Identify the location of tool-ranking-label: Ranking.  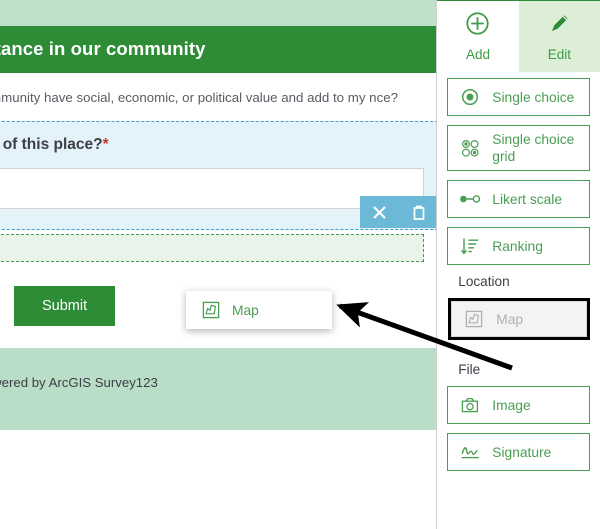
(517, 246).